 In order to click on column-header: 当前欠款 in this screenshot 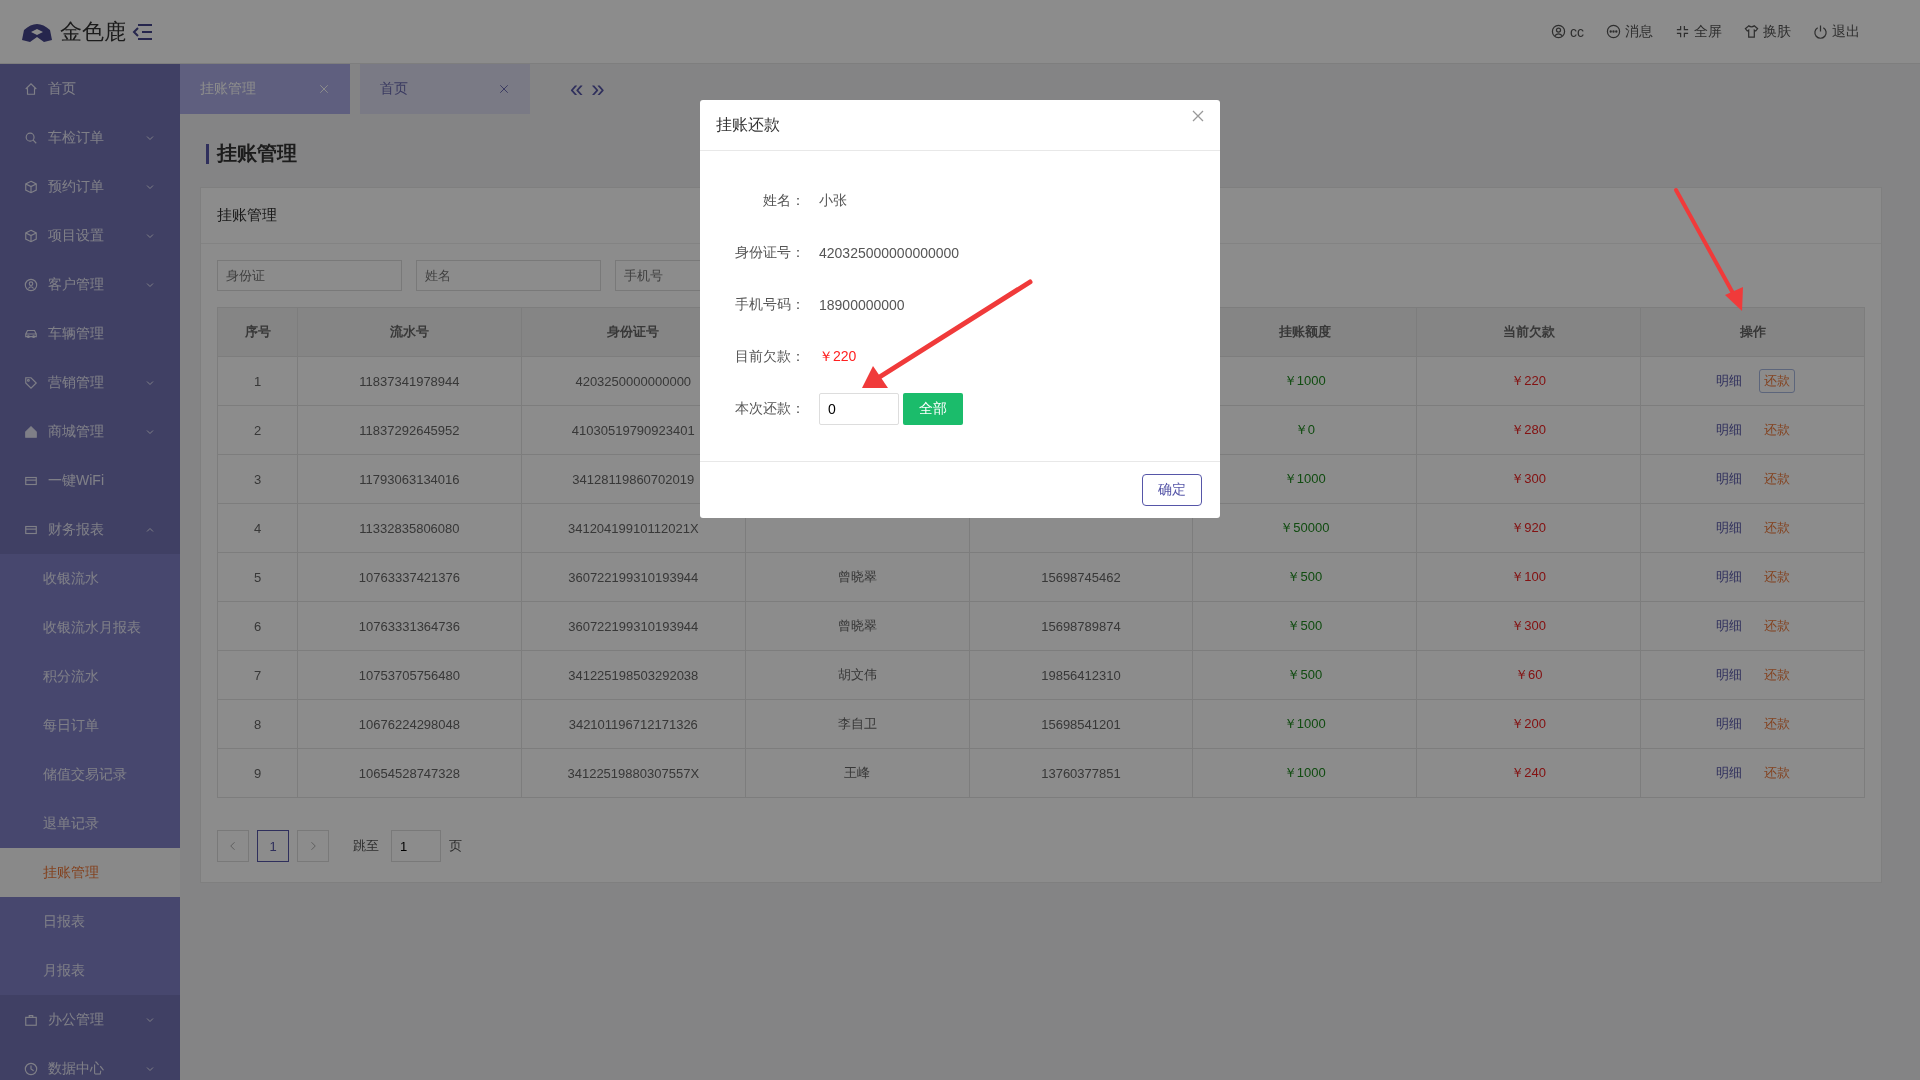, I will do `click(1528, 332)`.